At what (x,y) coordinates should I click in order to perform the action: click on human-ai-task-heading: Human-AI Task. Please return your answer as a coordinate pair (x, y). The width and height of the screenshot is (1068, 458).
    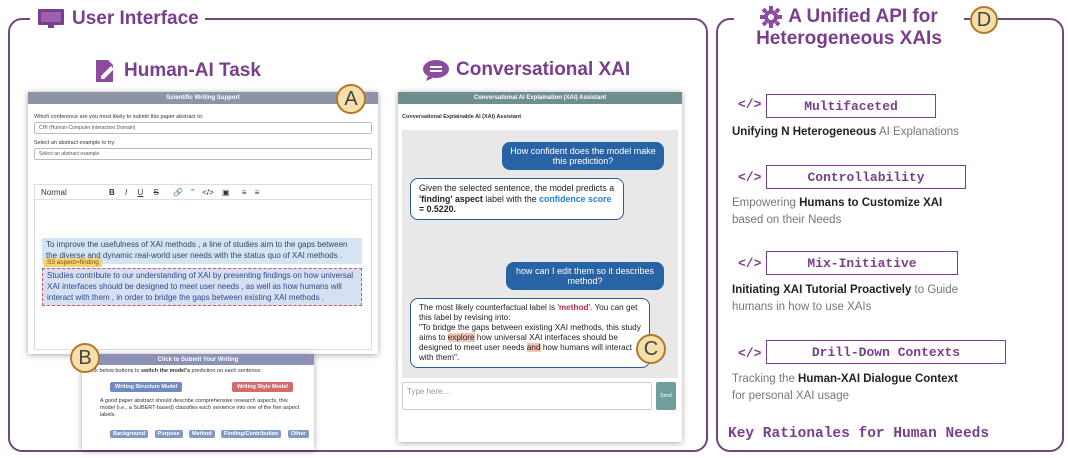
    Looking at the image, I should click on (176, 71).